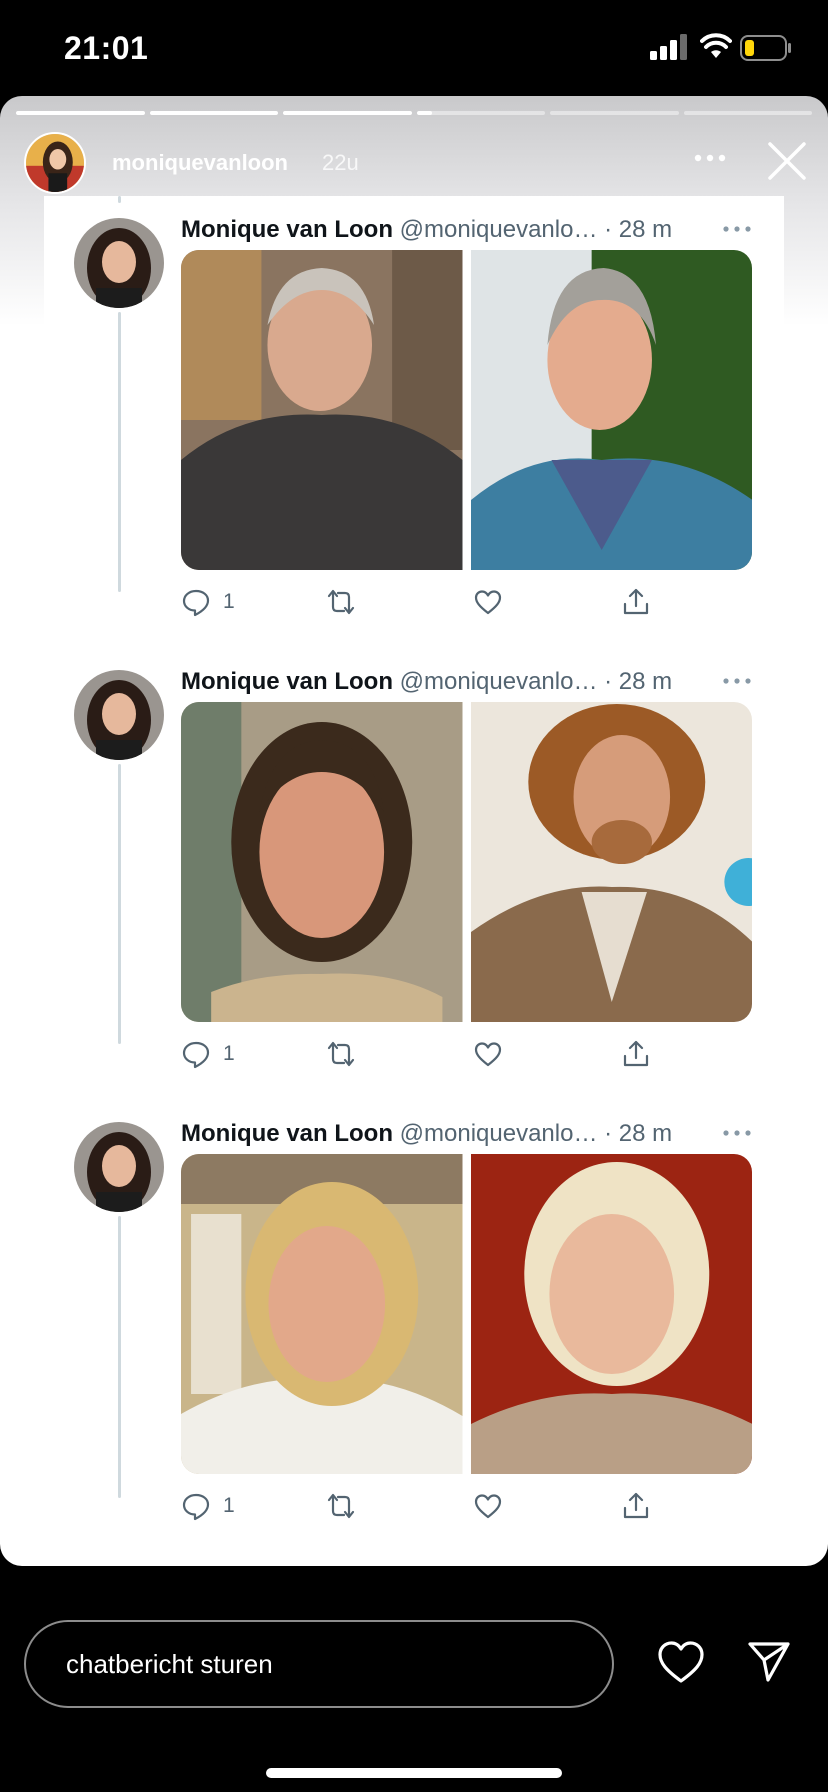  Describe the element at coordinates (419, 163) in the screenshot. I see `story-header: moniquevanloon 22u` at that location.